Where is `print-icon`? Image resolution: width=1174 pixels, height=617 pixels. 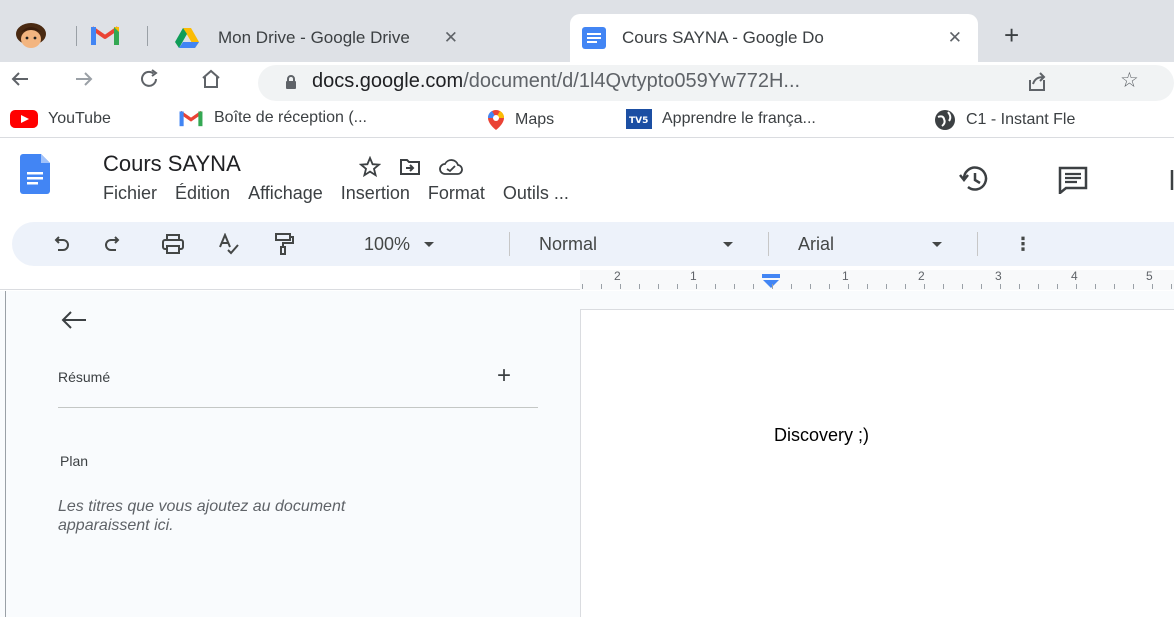
print-icon is located at coordinates (173, 244).